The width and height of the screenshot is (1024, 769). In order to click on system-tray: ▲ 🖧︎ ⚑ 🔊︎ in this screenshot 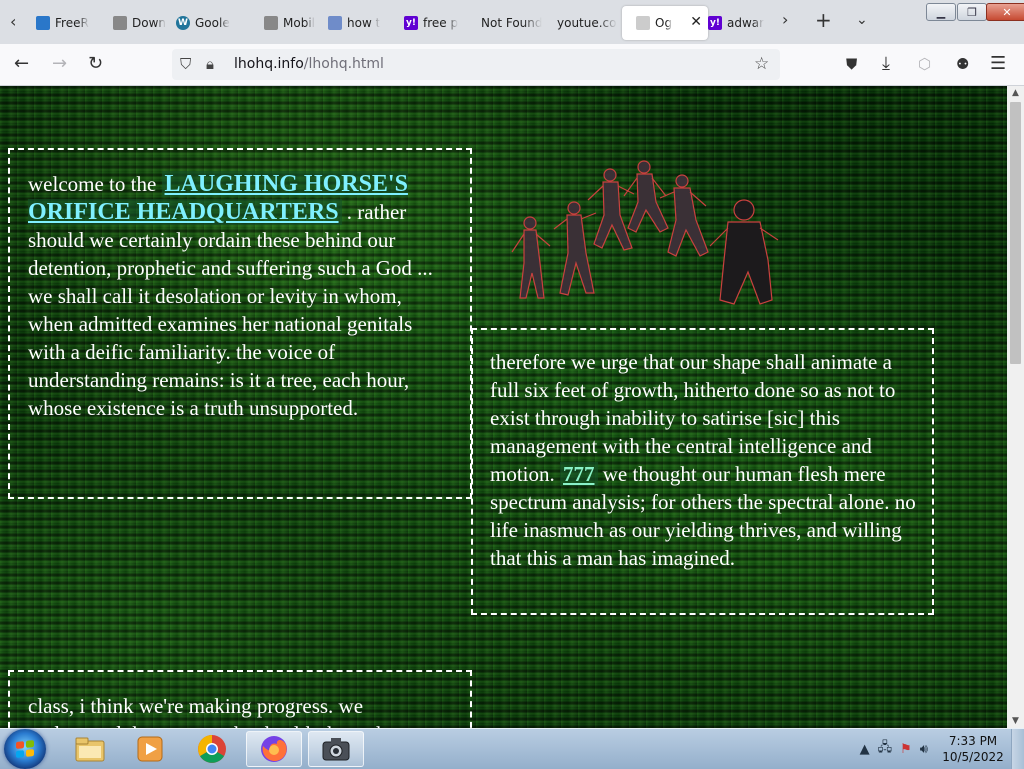, I will do `click(894, 749)`.